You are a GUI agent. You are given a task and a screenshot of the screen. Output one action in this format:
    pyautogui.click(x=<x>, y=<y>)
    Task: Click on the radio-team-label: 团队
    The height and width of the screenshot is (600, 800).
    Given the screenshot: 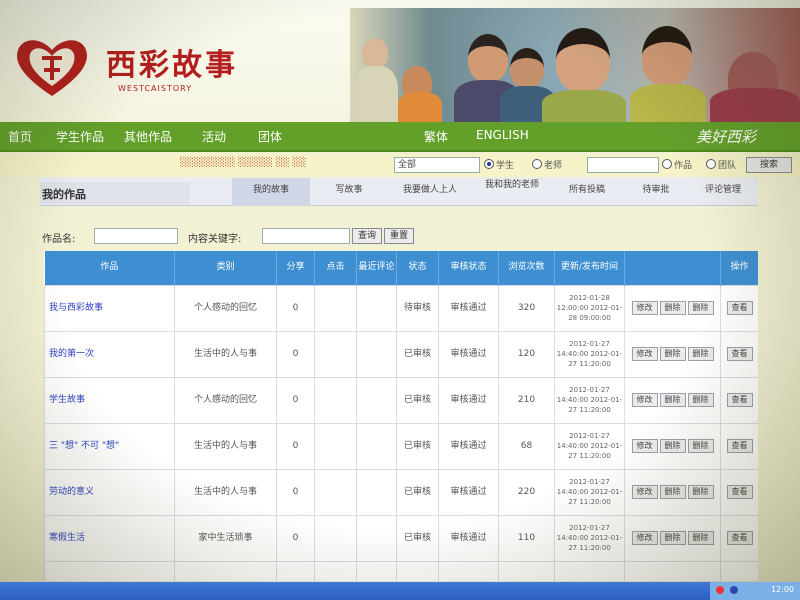 What is the action you would take?
    pyautogui.click(x=727, y=166)
    